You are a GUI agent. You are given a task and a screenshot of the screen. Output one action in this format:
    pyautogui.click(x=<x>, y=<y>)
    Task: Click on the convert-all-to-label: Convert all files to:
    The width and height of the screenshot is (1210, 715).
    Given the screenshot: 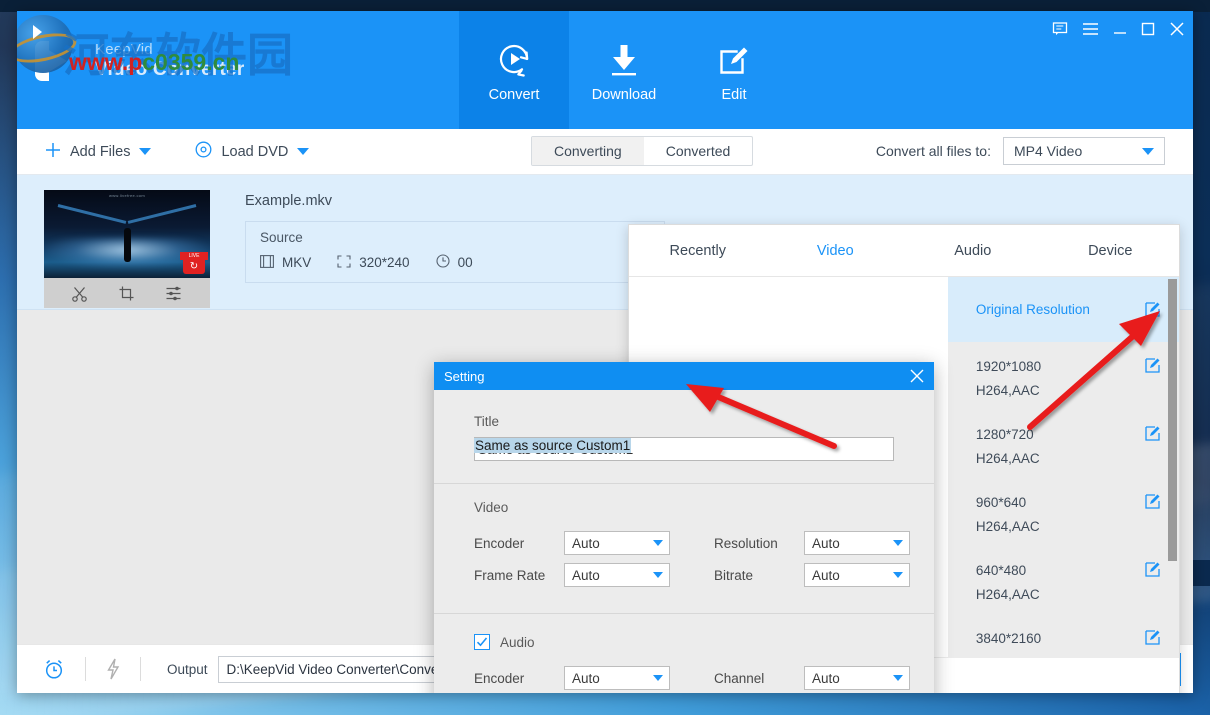 What is the action you would take?
    pyautogui.click(x=933, y=151)
    